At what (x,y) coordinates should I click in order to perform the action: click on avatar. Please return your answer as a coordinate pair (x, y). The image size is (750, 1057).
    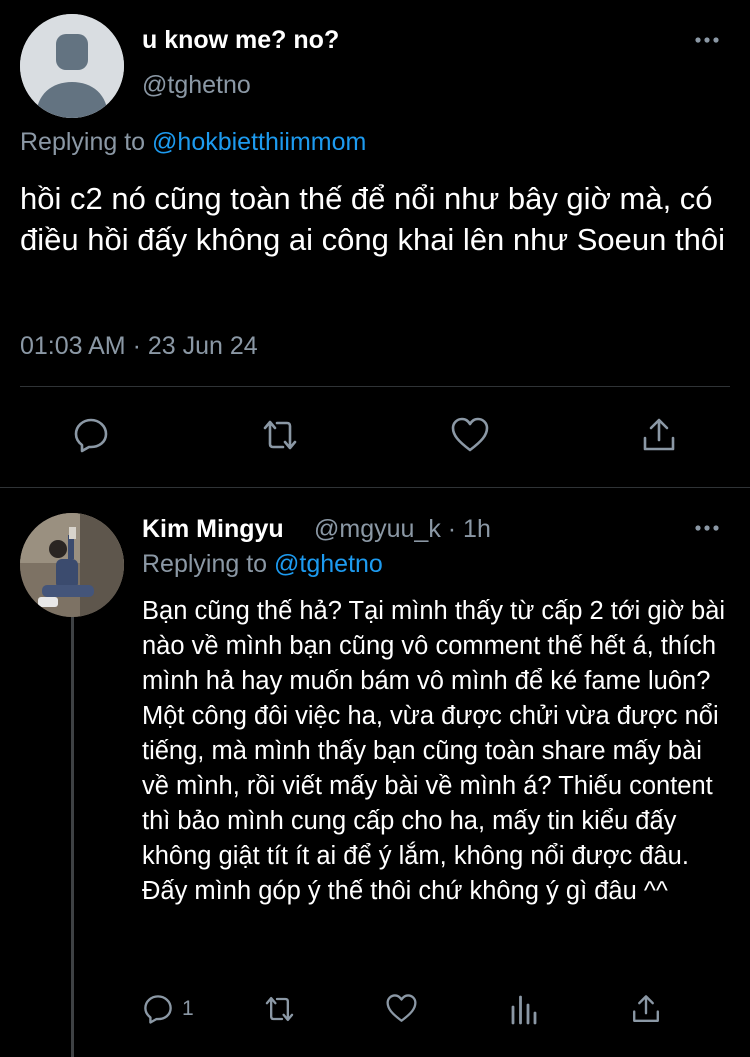
    Looking at the image, I should click on (72, 565).